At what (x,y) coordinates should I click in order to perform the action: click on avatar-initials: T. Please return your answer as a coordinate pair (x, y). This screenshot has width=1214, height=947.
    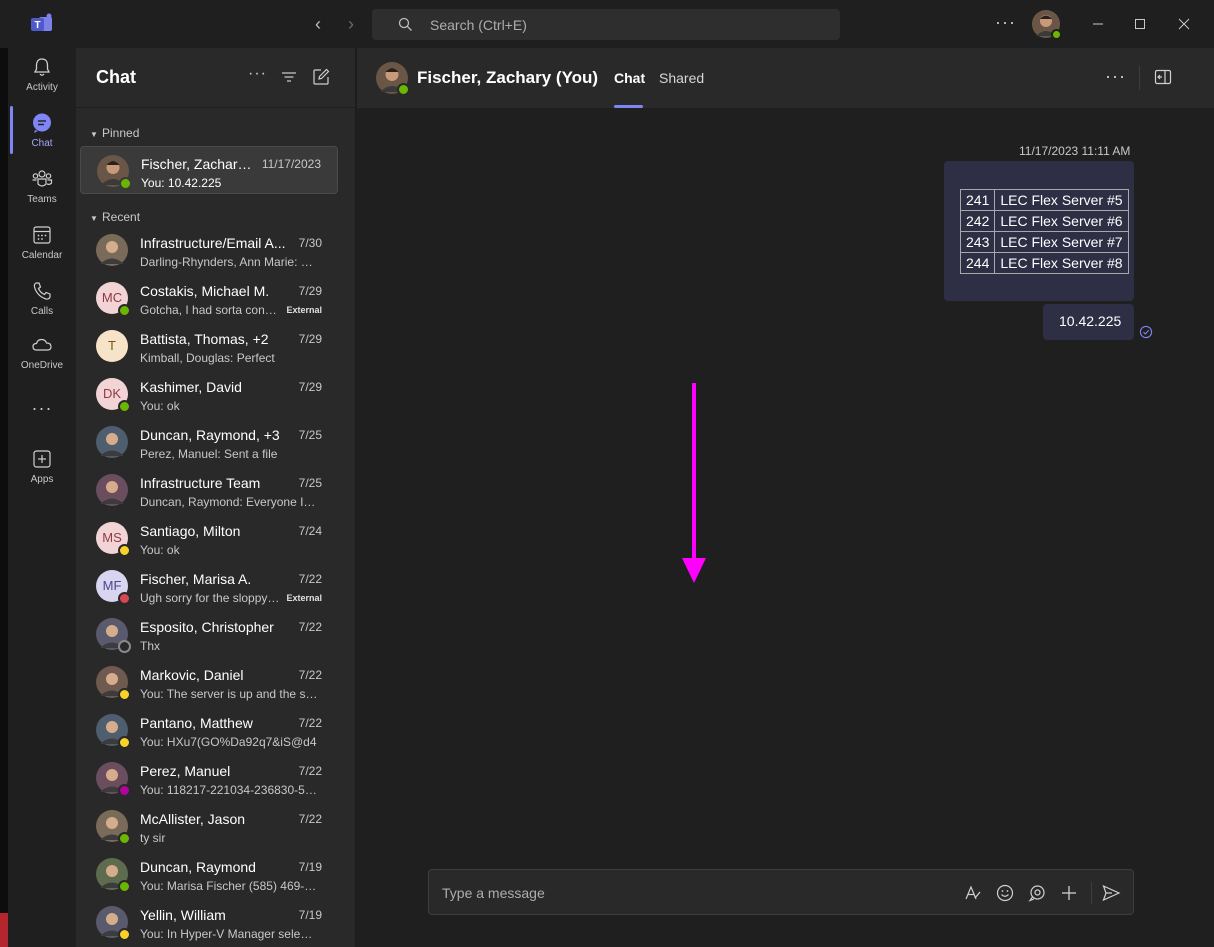
    Looking at the image, I should click on (112, 346).